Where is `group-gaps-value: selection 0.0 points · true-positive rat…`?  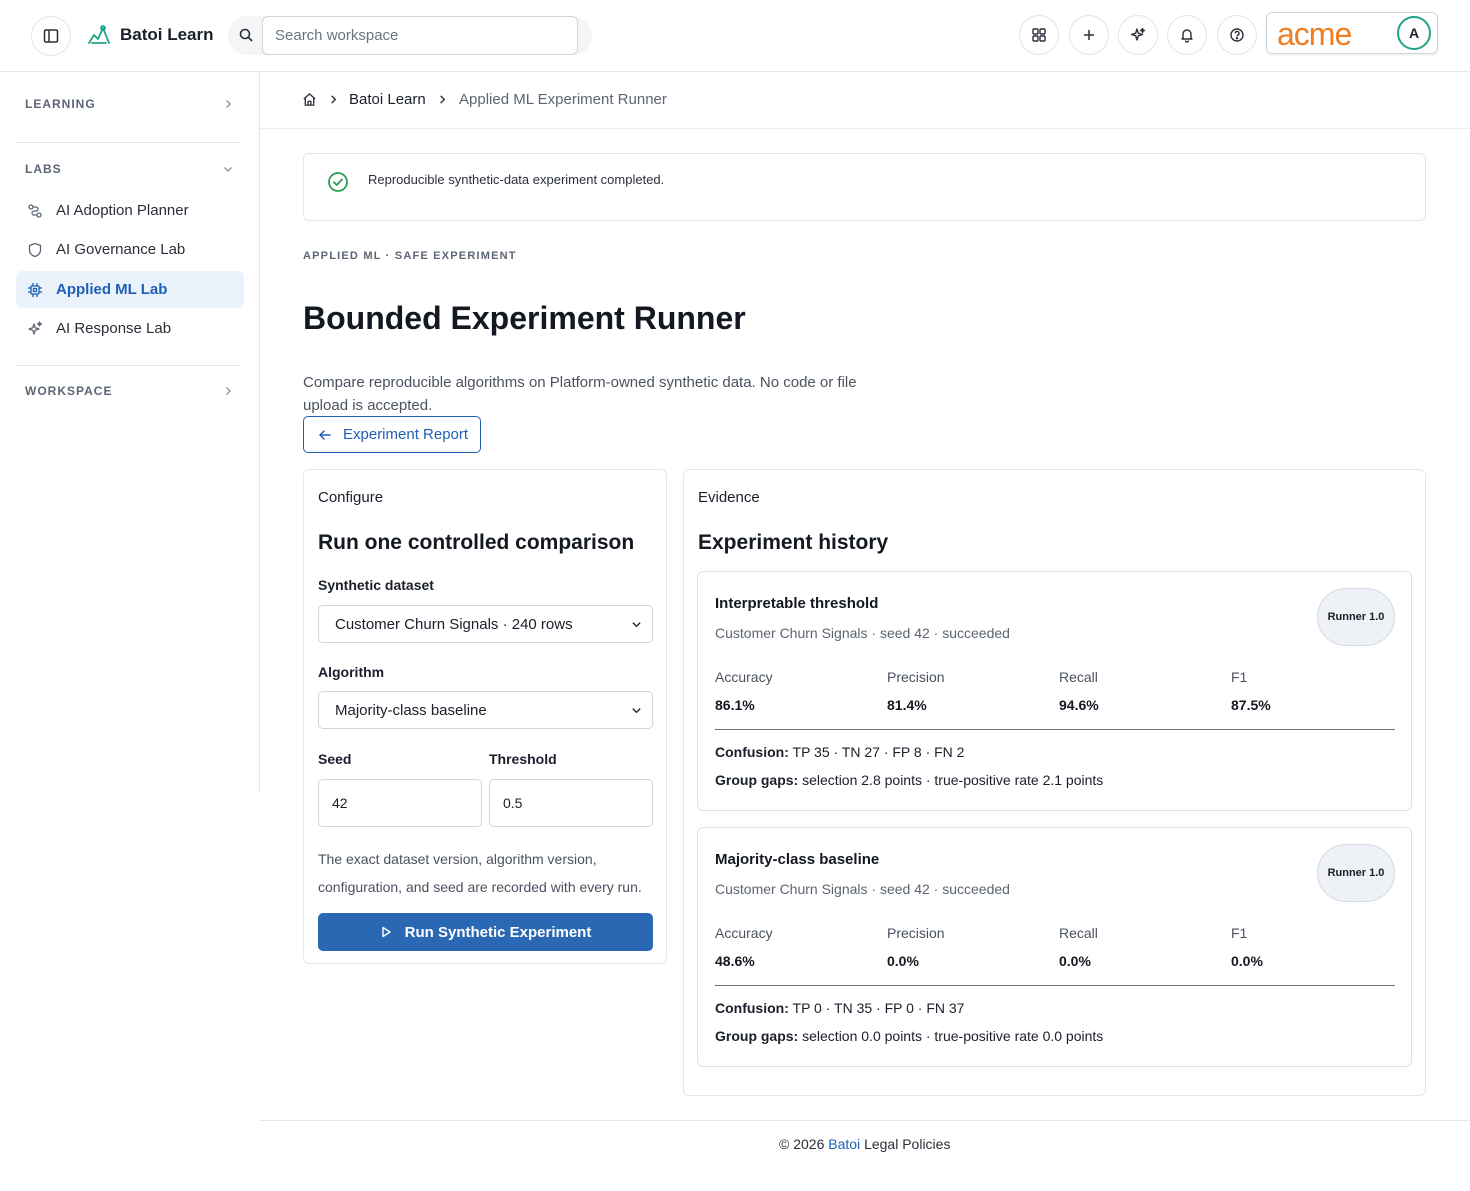
group-gaps-value: selection 0.0 points · true-positive rat… is located at coordinates (953, 1036).